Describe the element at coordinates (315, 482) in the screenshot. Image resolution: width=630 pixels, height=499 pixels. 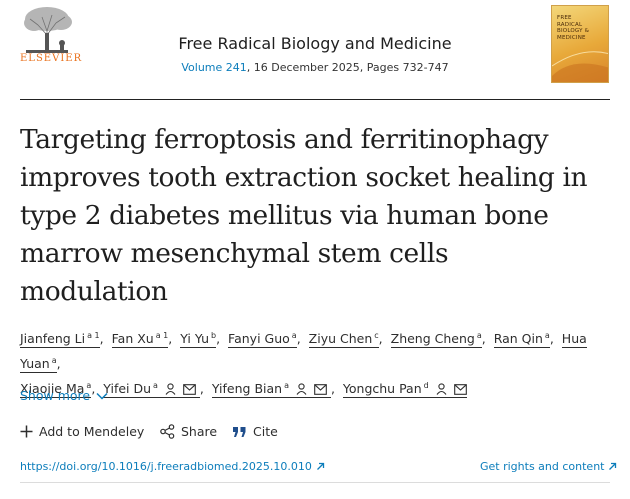
I see `footer-divider` at that location.